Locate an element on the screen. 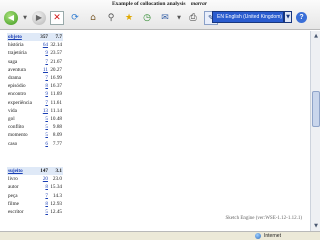  row-score: 23.57 is located at coordinates (56, 53).